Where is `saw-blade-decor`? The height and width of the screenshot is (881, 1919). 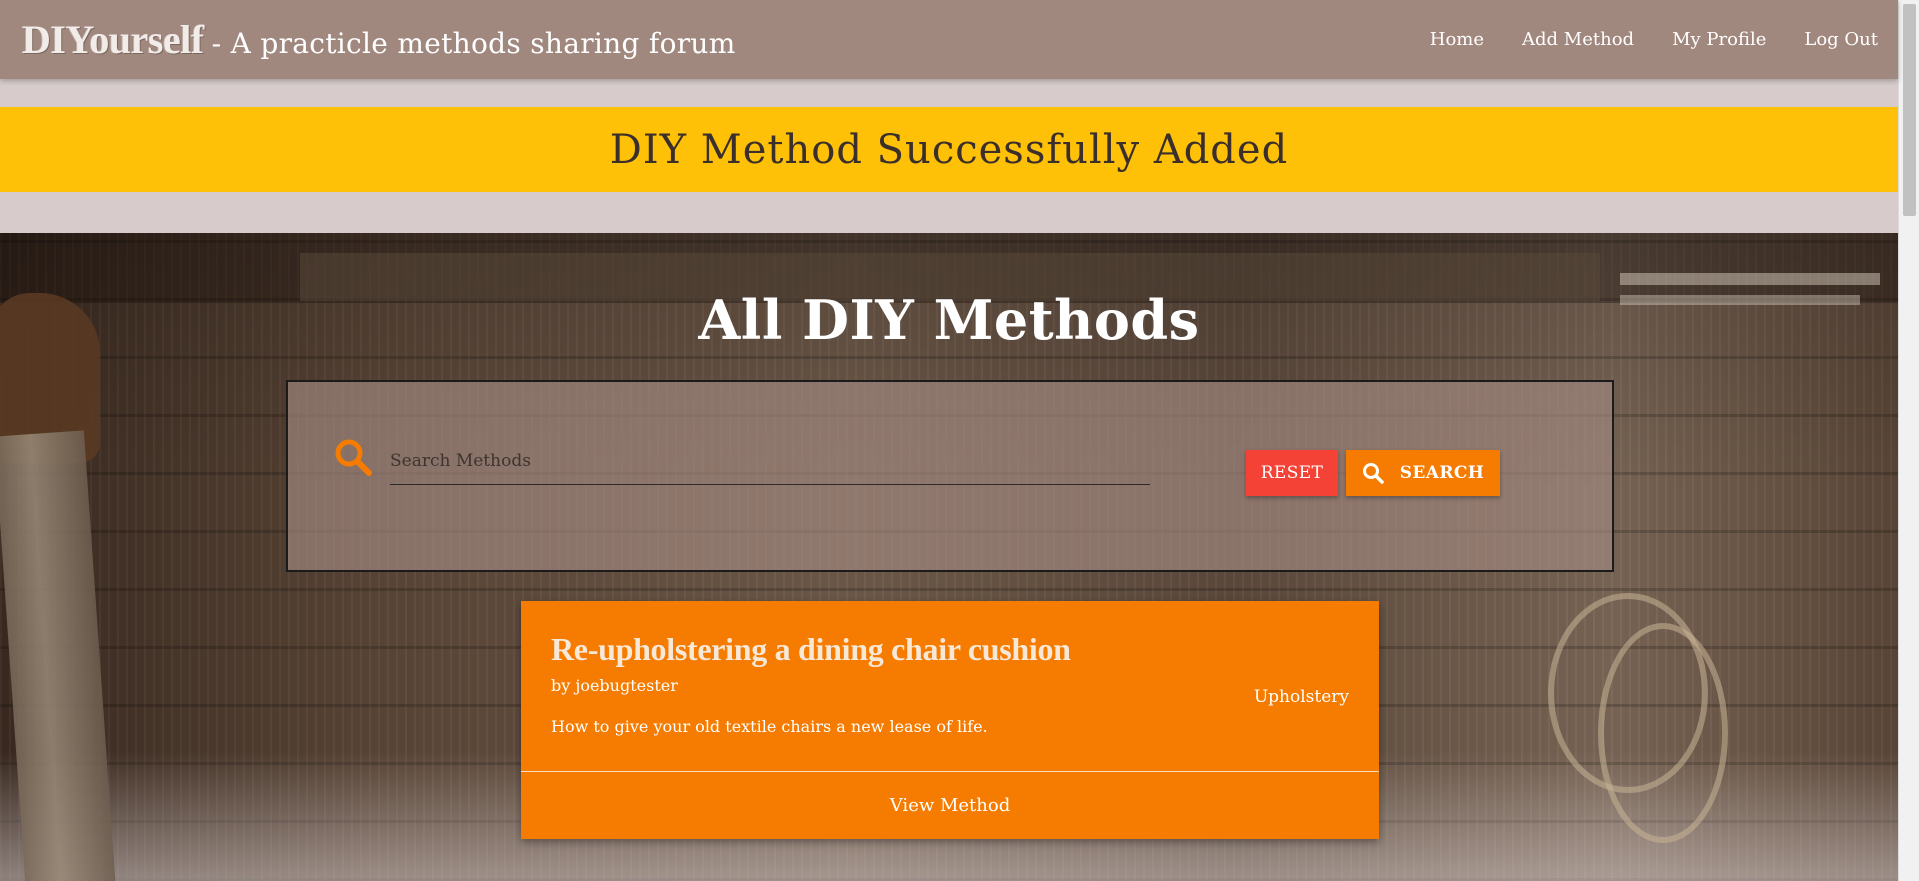 saw-blade-decor is located at coordinates (58, 655).